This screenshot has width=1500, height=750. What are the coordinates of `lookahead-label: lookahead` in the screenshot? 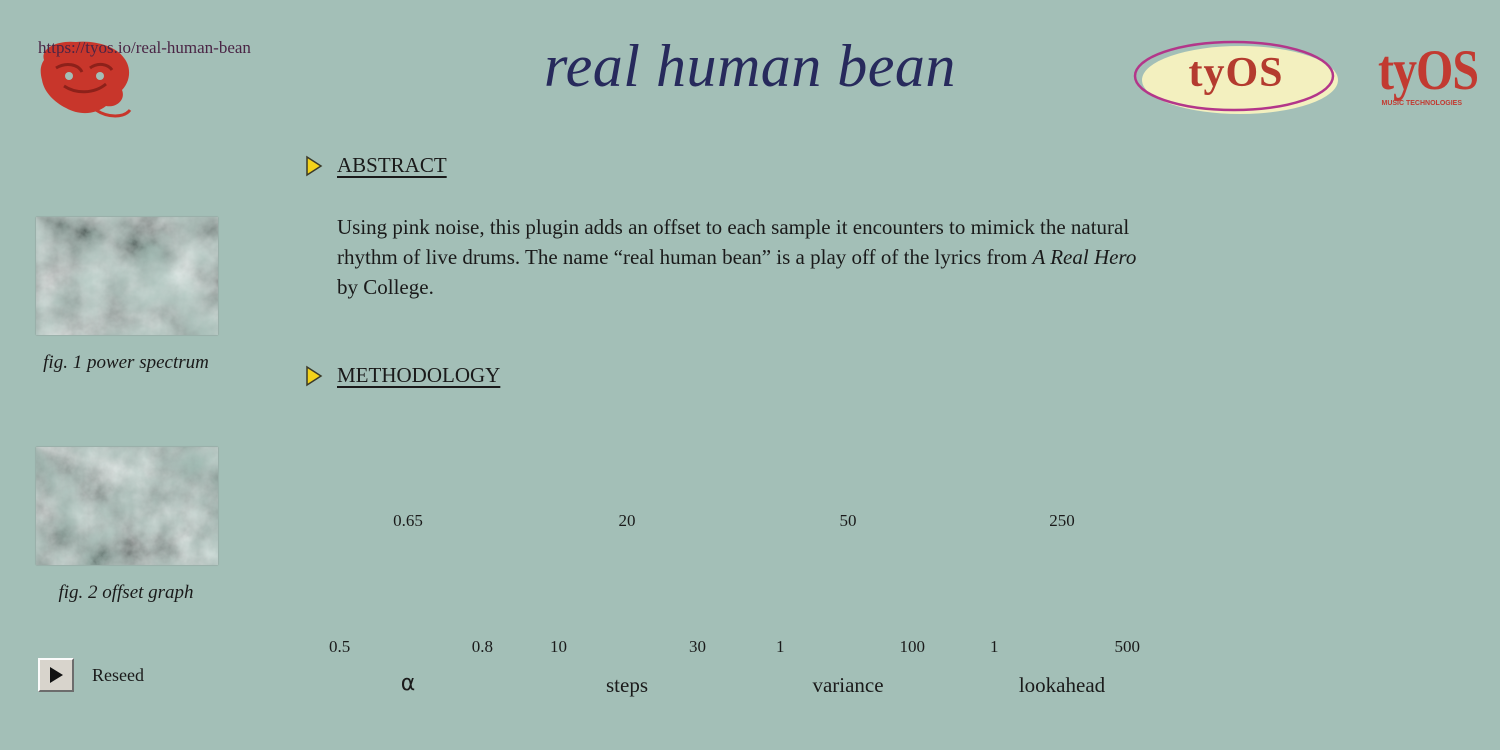 It's located at (1062, 685).